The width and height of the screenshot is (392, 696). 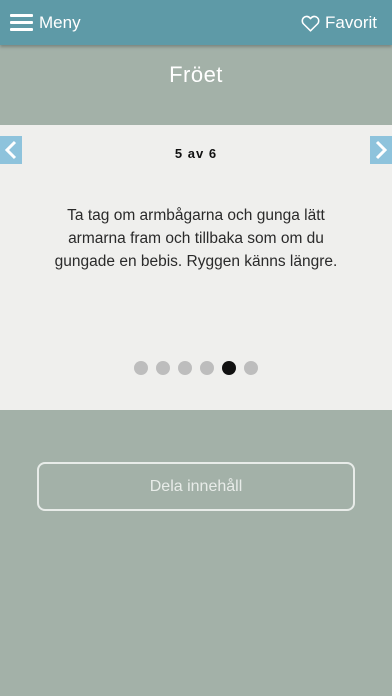 What do you see at coordinates (196, 368) in the screenshot?
I see `page-indicator` at bounding box center [196, 368].